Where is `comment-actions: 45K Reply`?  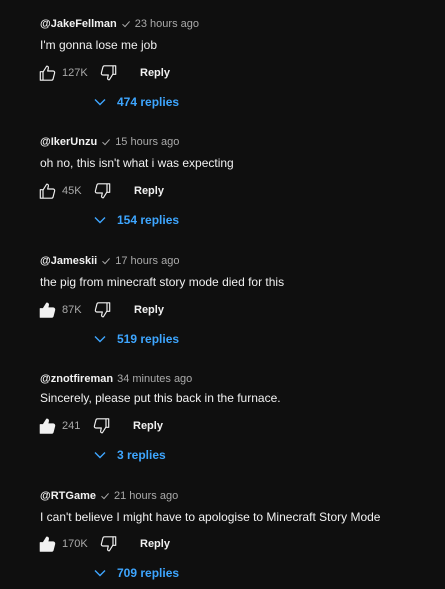 comment-actions: 45K Reply is located at coordinates (238, 191).